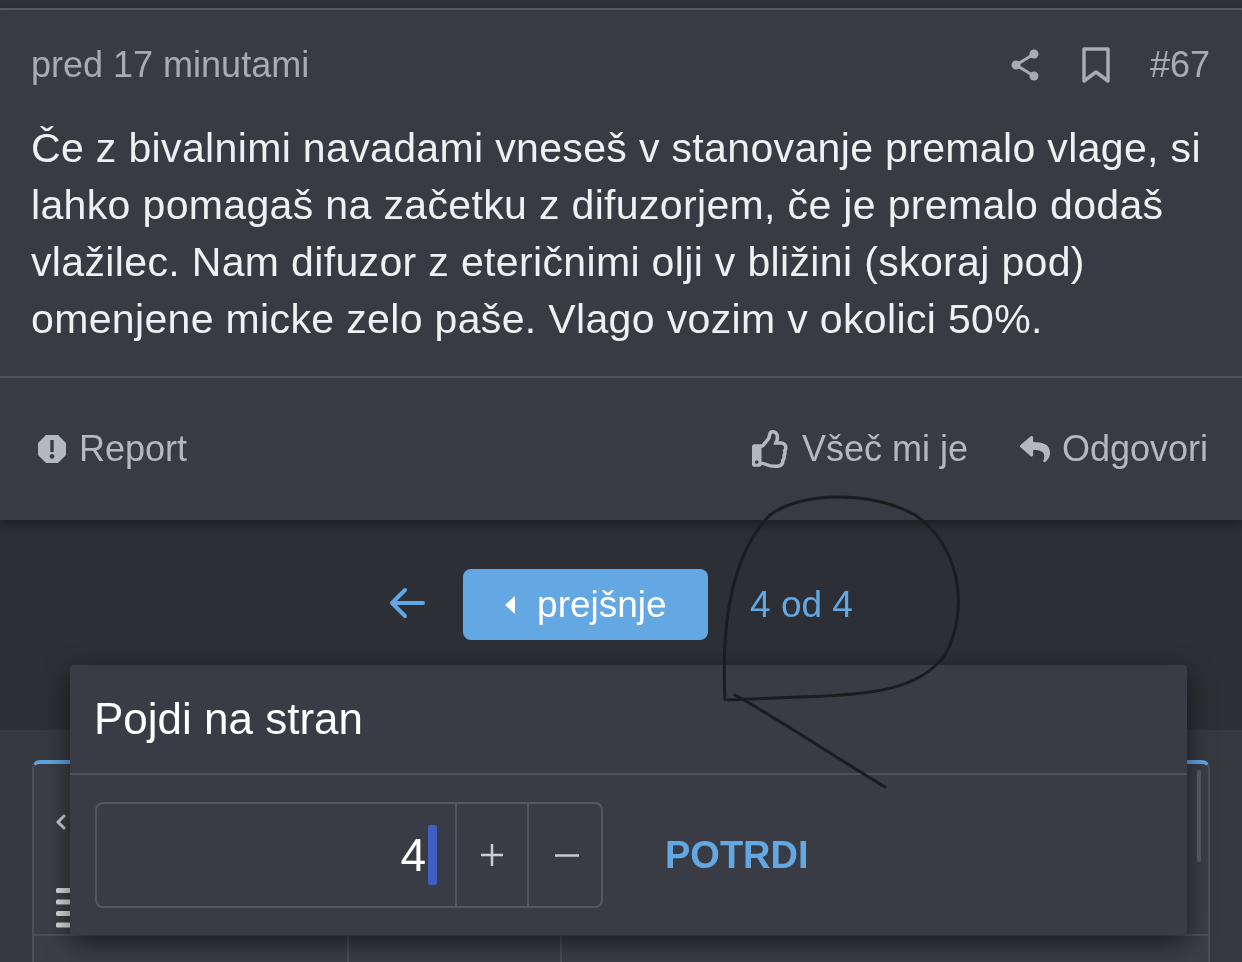 The height and width of the screenshot is (962, 1242). What do you see at coordinates (859, 449) in the screenshot?
I see `like-button: Všeč mi je` at bounding box center [859, 449].